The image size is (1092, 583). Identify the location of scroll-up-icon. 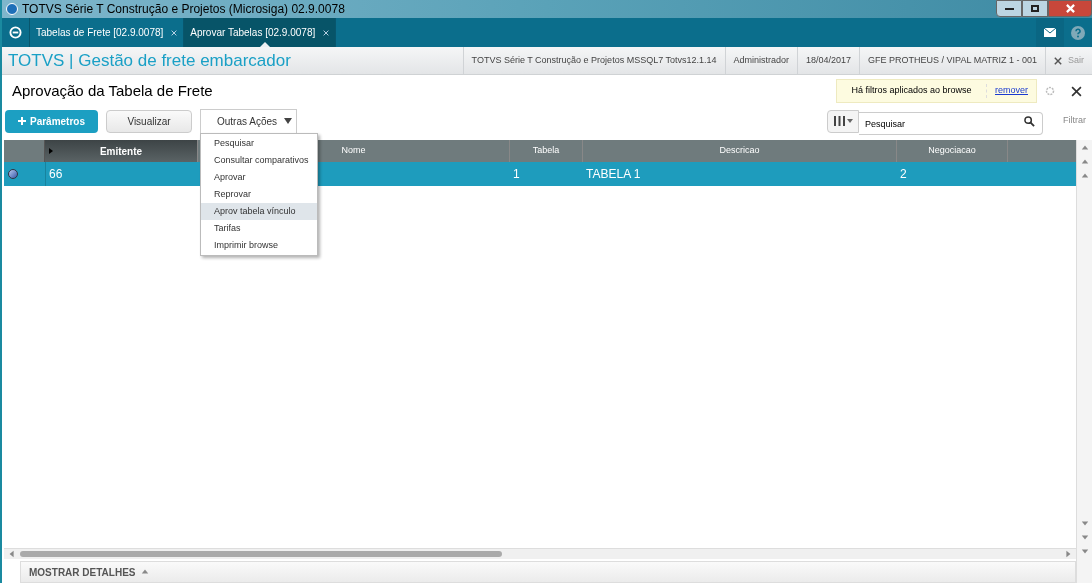
(1084, 176).